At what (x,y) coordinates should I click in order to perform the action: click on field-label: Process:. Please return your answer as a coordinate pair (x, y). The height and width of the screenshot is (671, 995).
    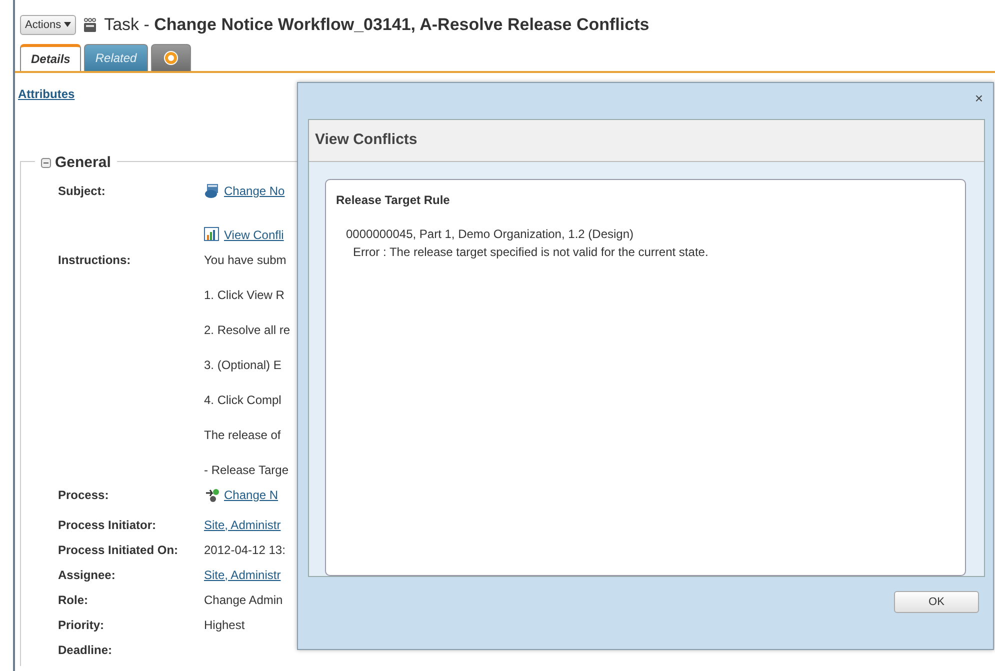
    Looking at the image, I should click on (84, 495).